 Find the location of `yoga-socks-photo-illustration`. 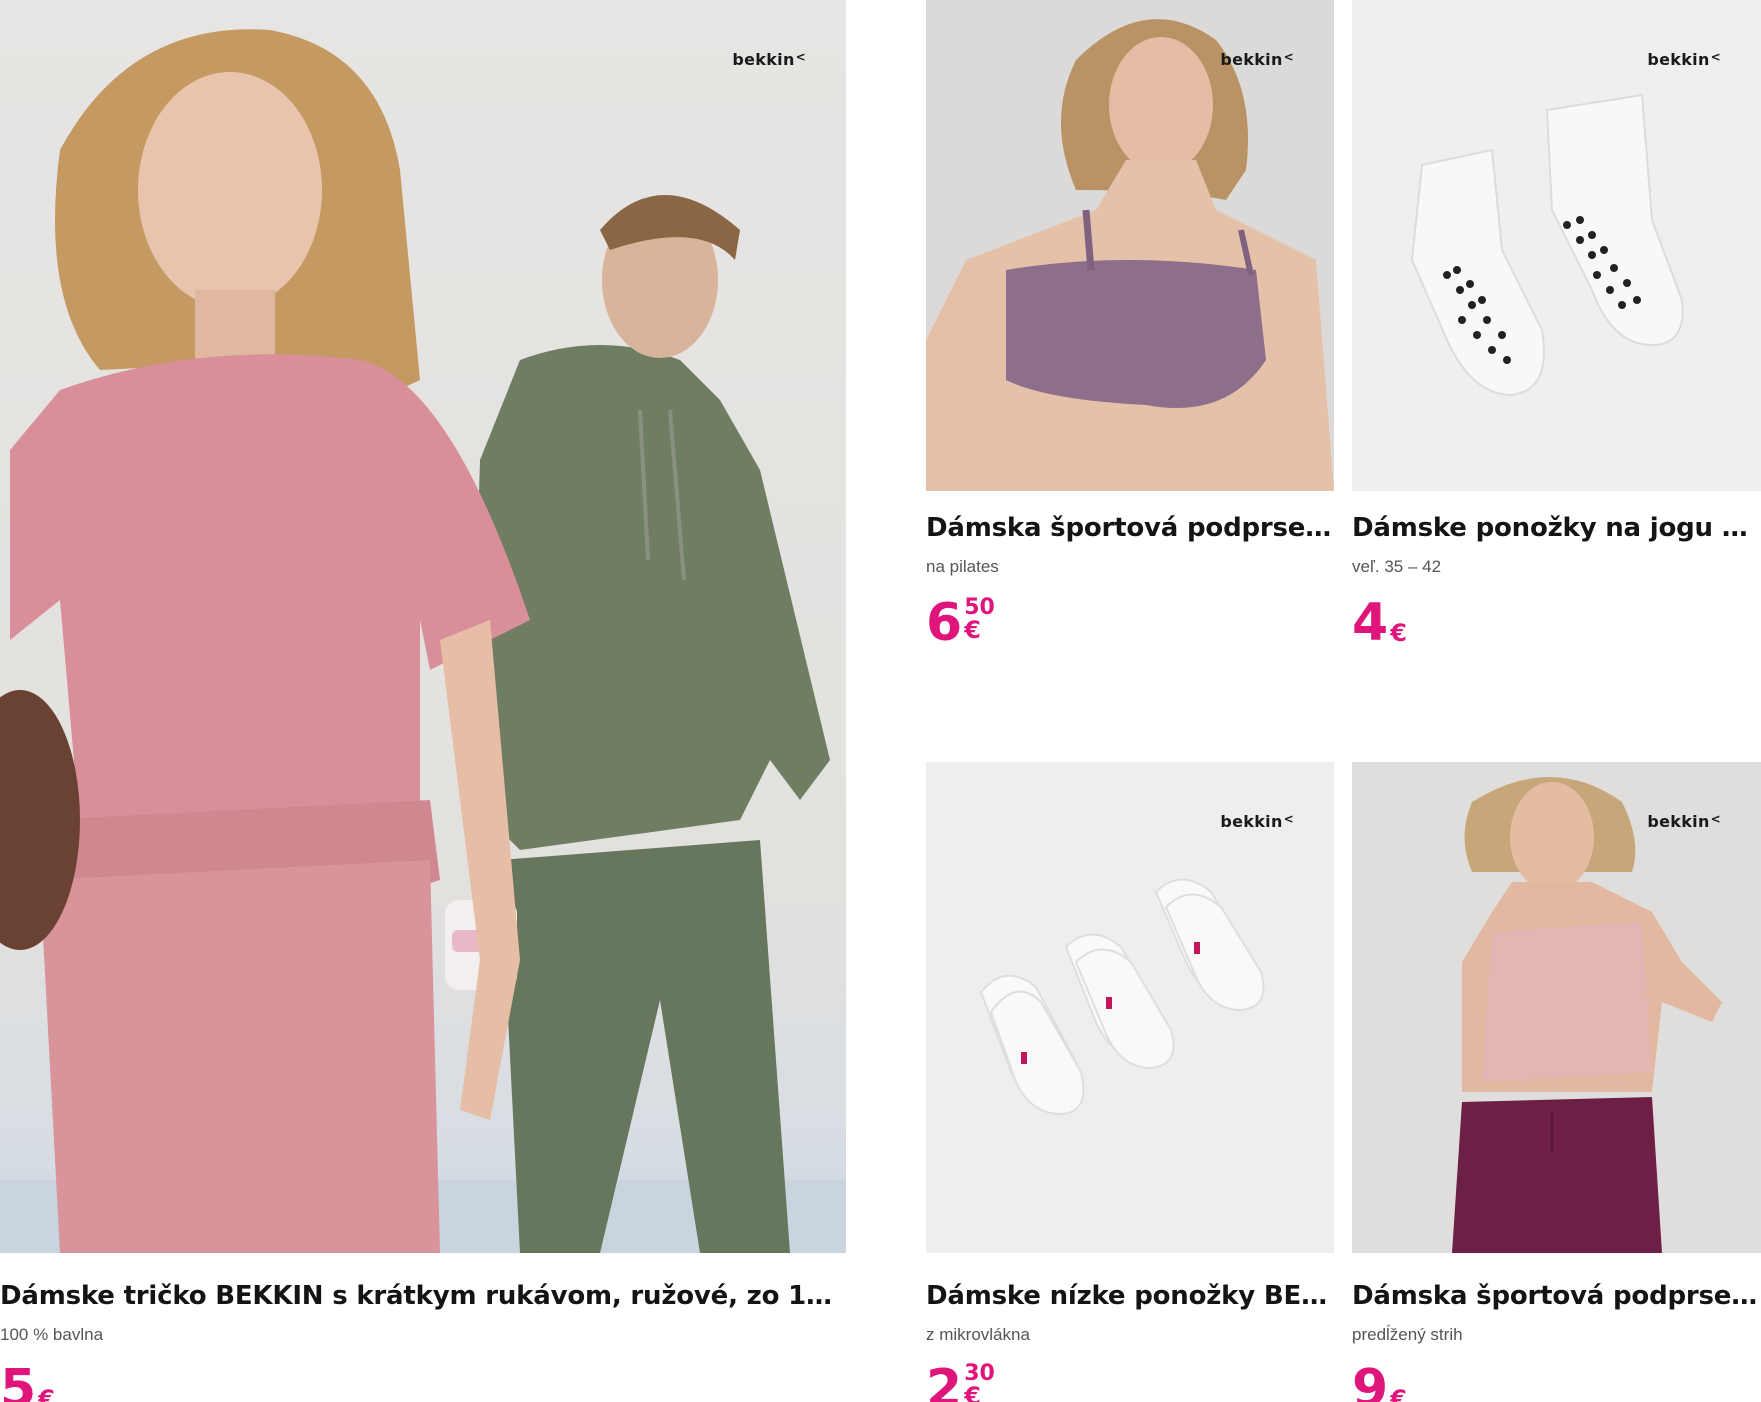

yoga-socks-photo-illustration is located at coordinates (1556, 245).